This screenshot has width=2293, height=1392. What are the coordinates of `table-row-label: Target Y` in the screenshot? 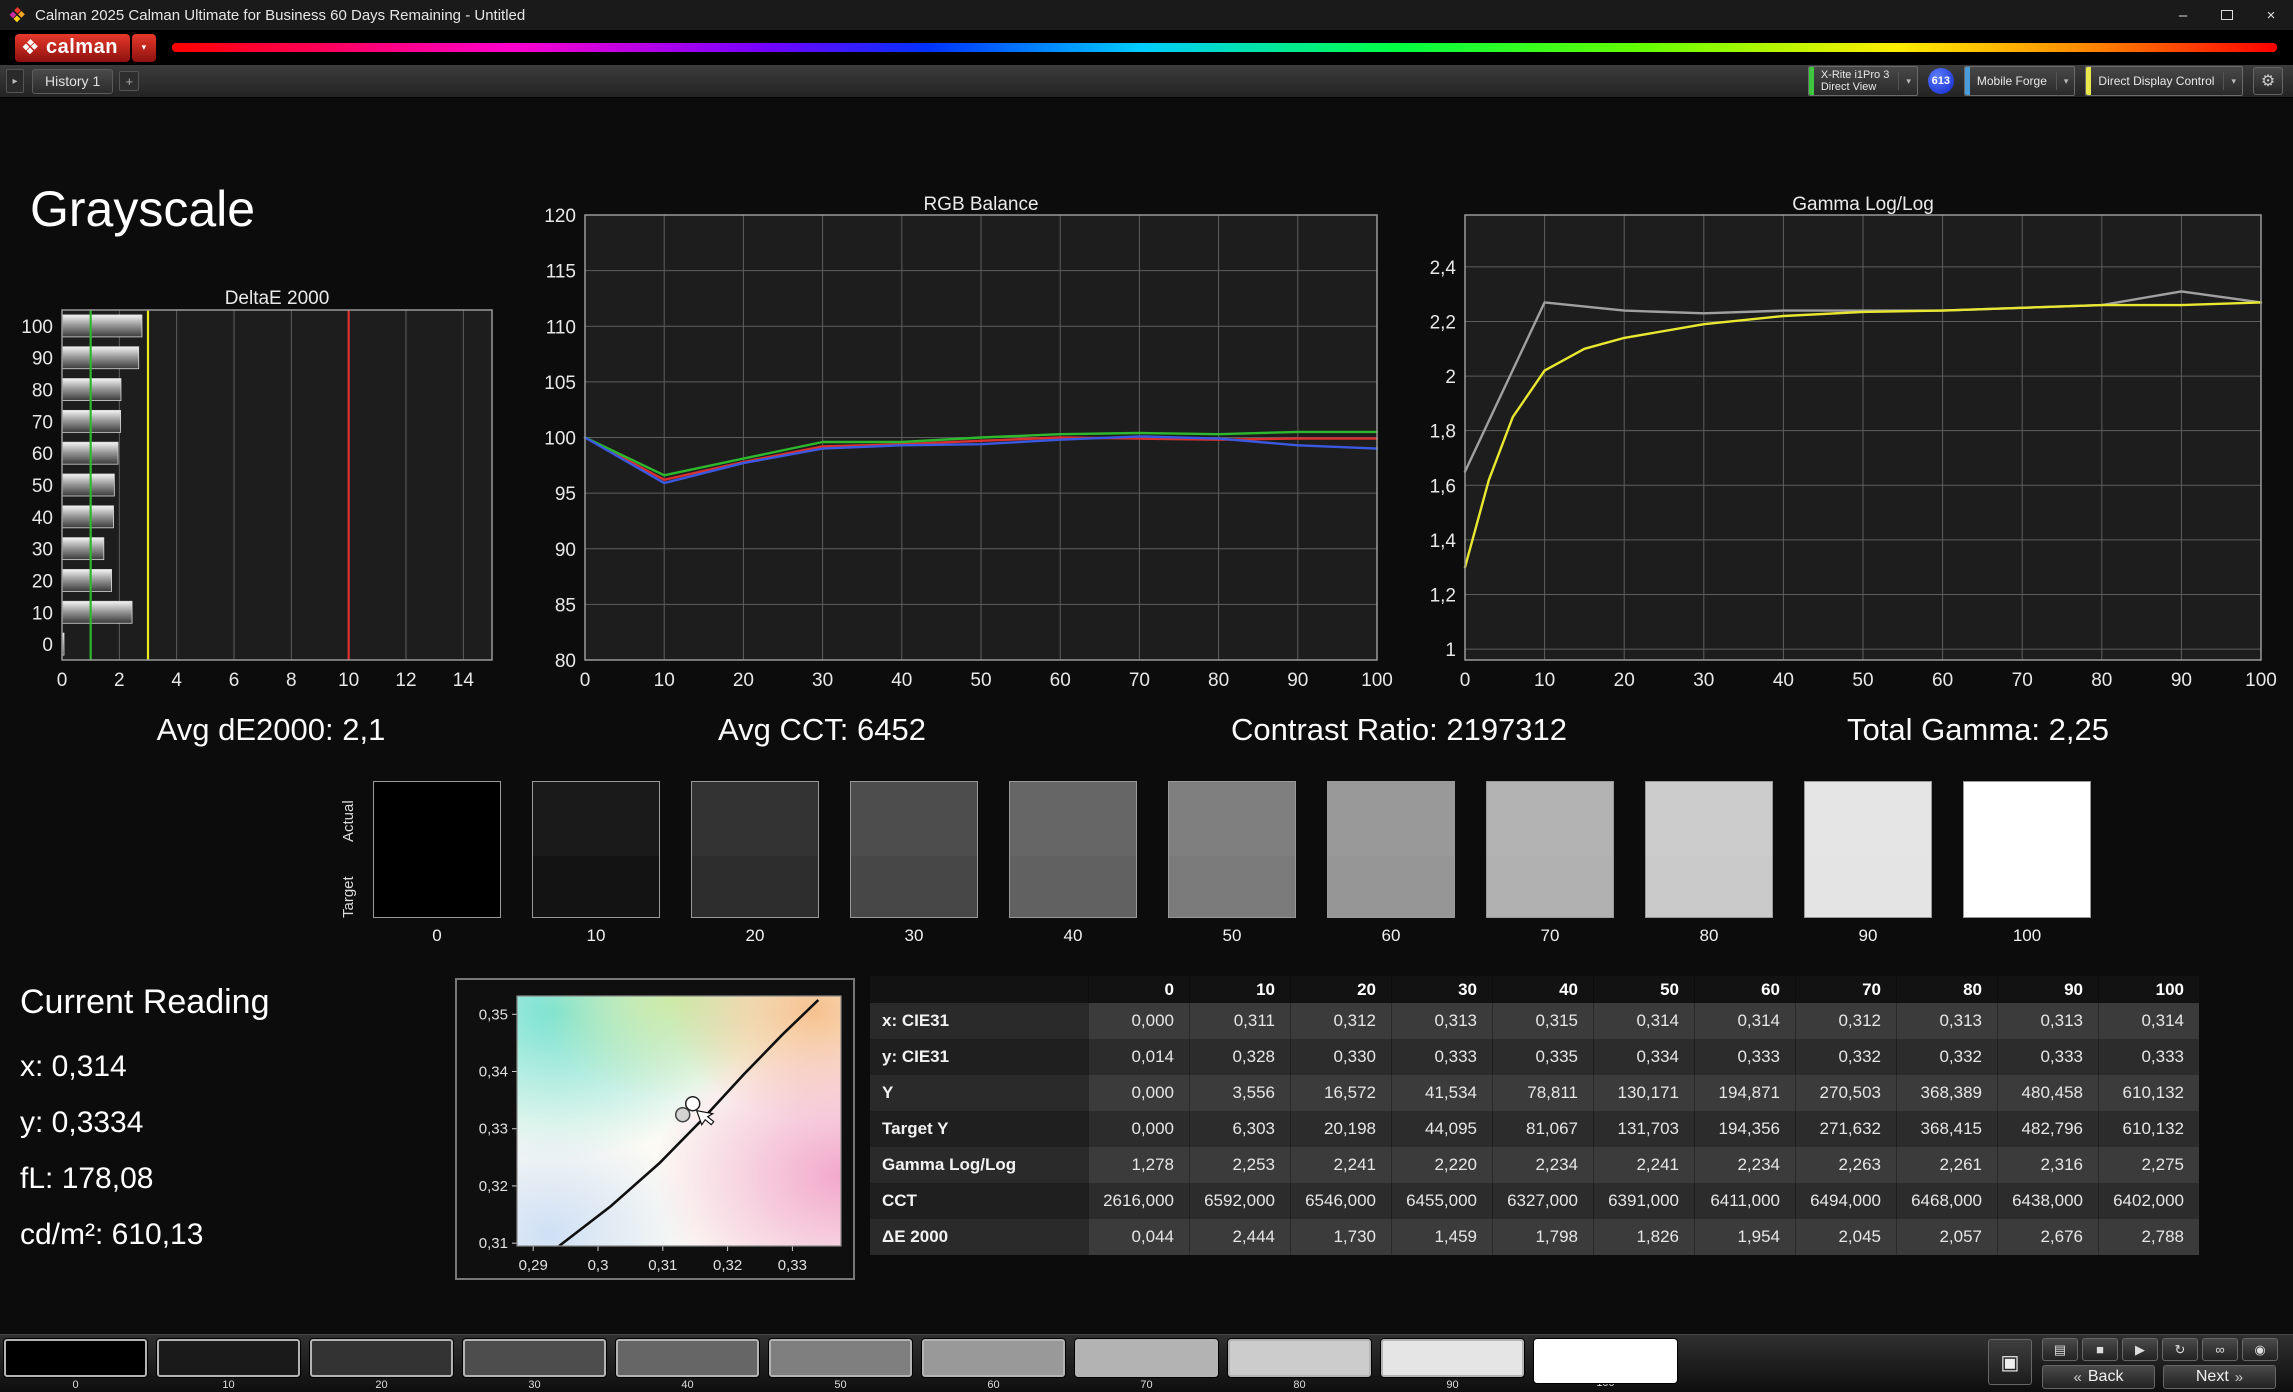 It's located at (979, 1129).